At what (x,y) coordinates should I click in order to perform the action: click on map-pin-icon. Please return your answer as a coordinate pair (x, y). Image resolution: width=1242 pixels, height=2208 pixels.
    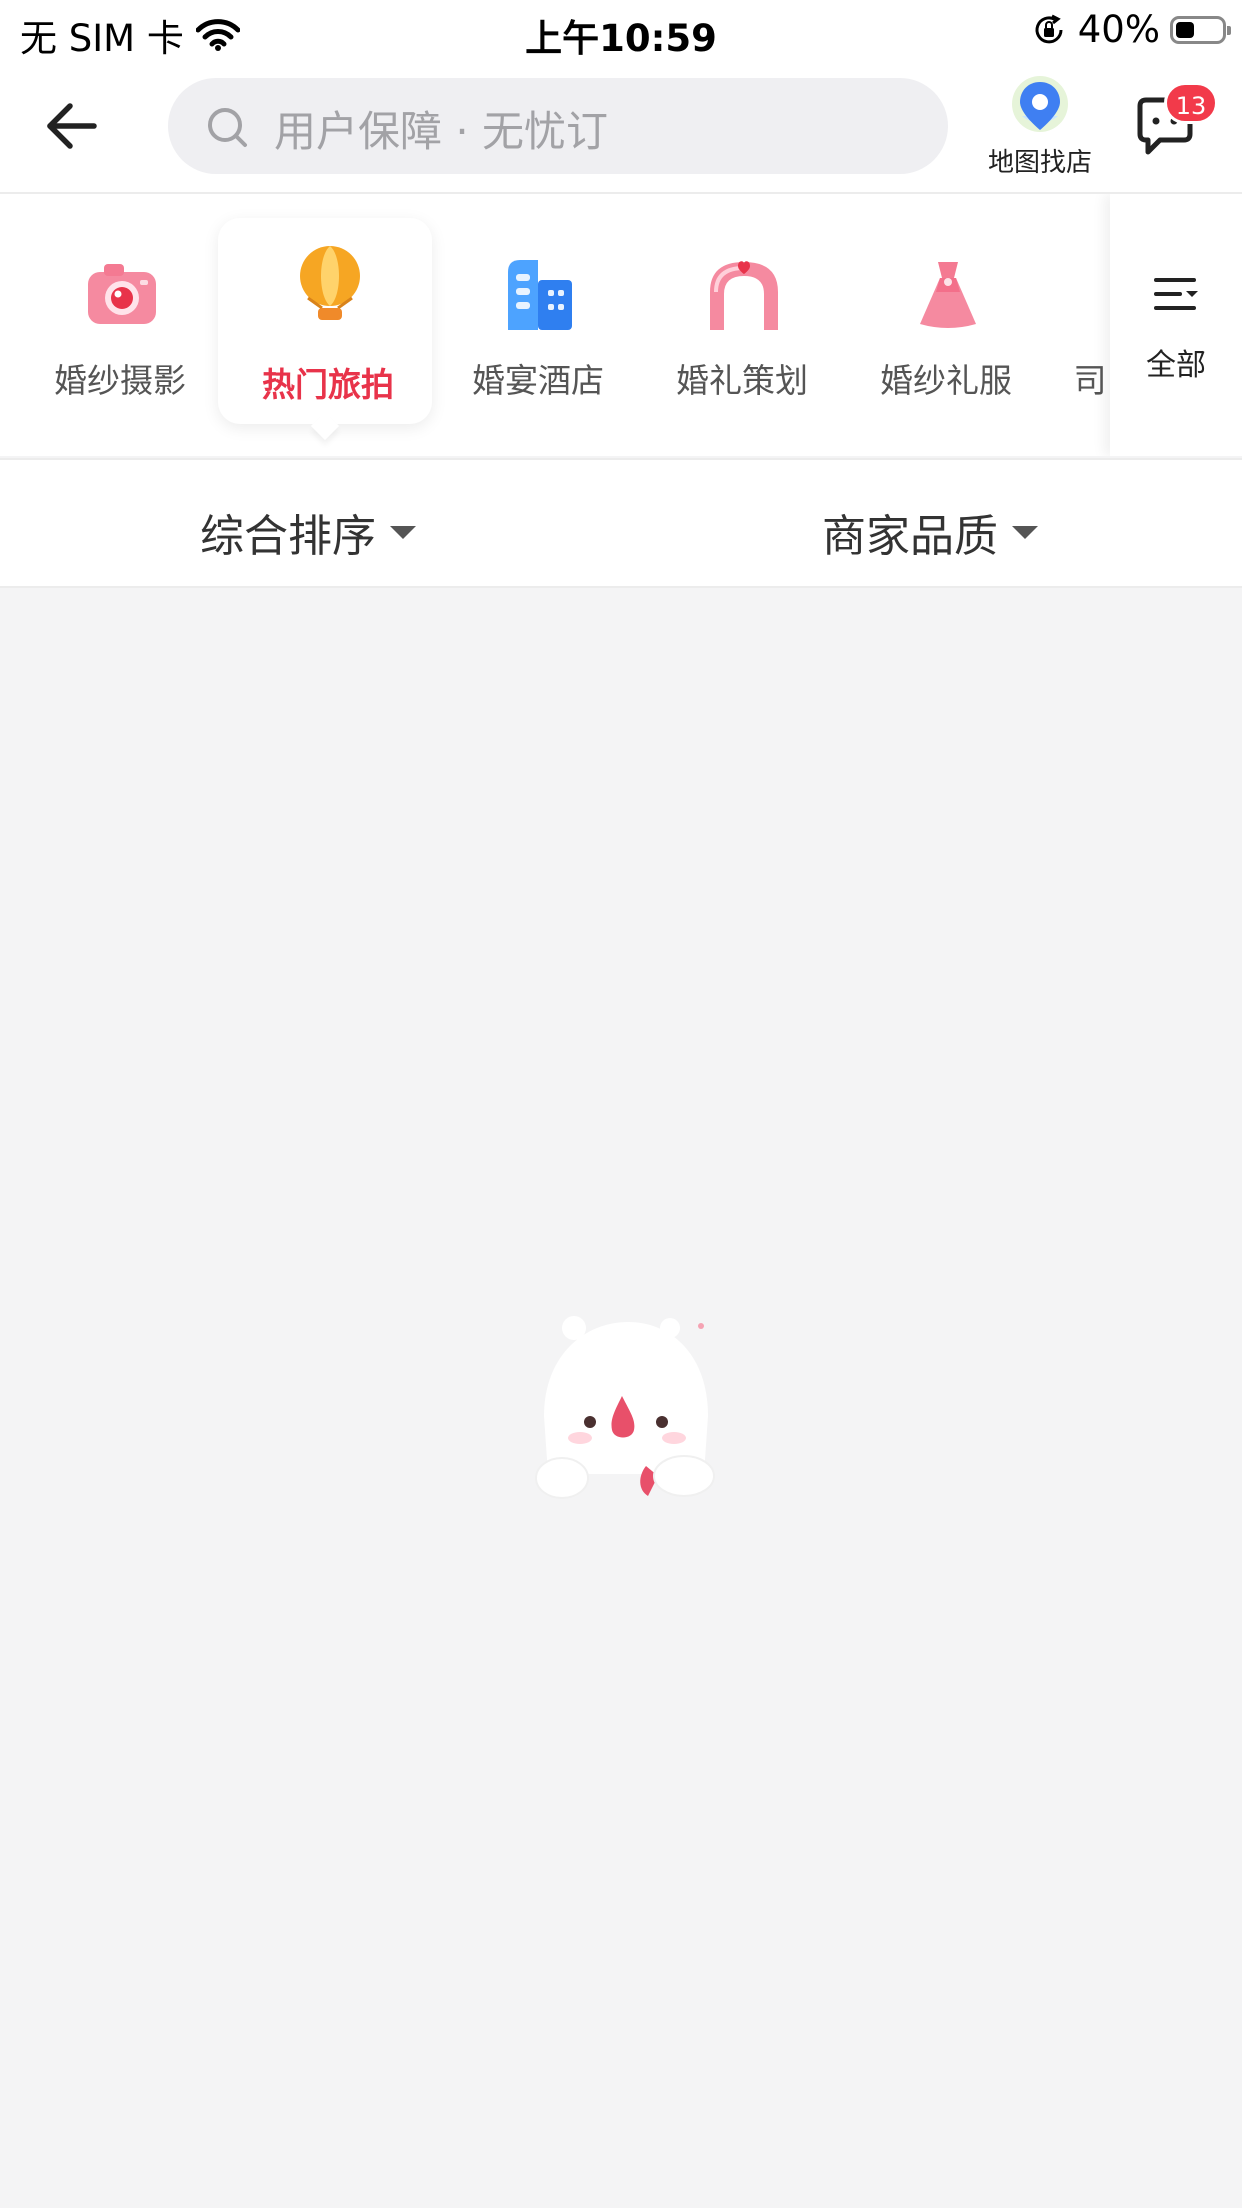
    Looking at the image, I should click on (1040, 104).